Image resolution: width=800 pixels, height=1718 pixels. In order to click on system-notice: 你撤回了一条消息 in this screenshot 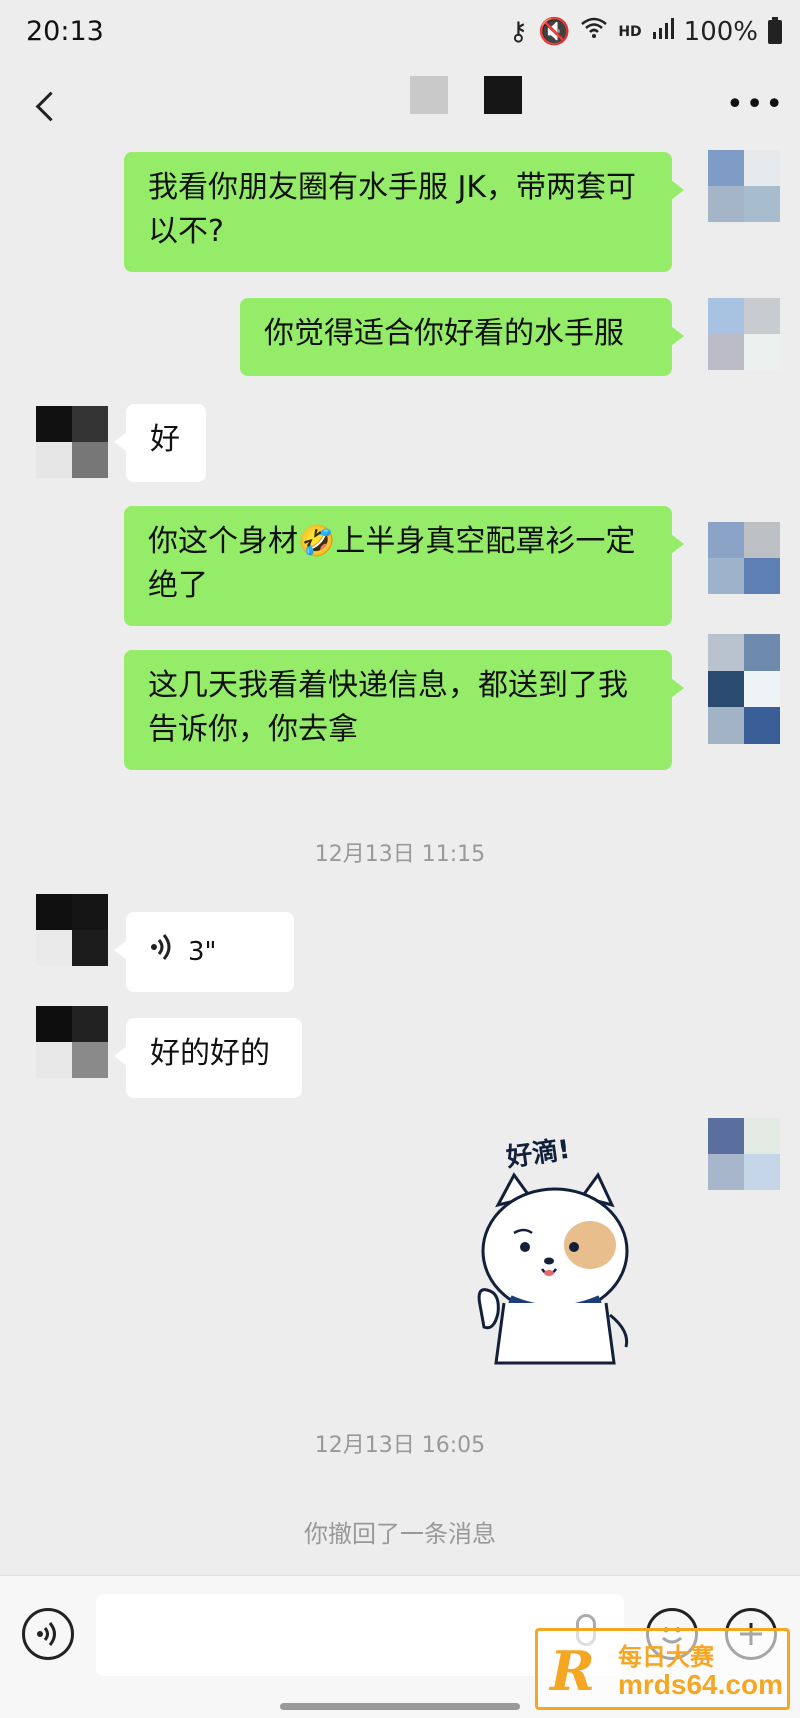, I will do `click(400, 1534)`.